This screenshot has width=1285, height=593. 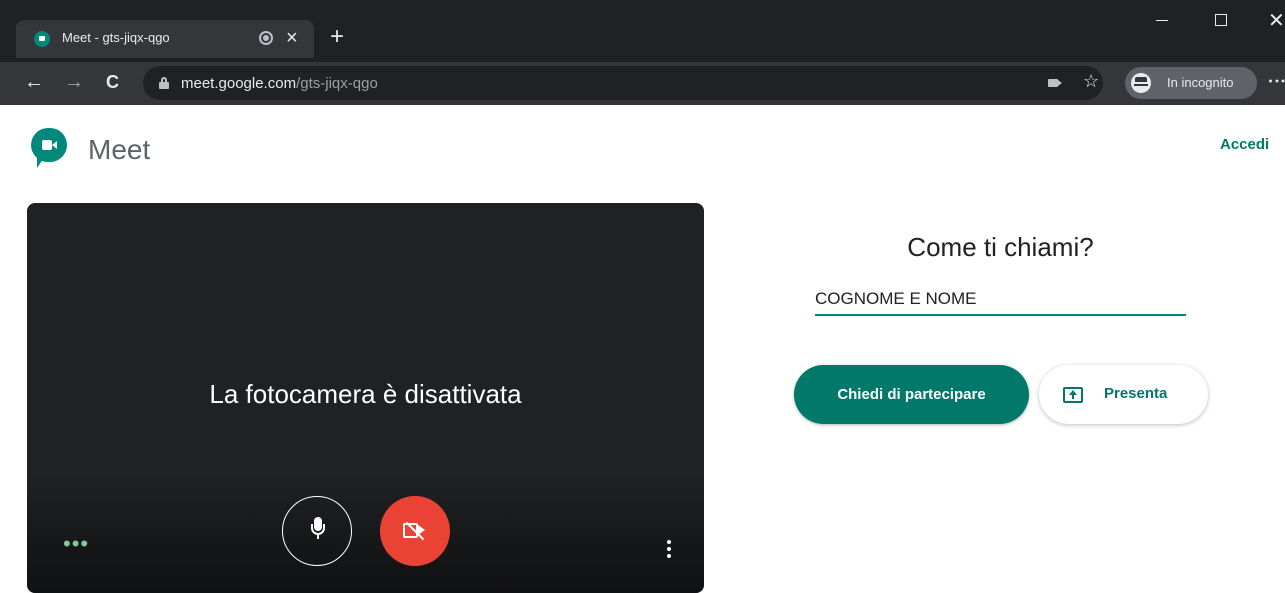 What do you see at coordinates (1091, 81) in the screenshot?
I see `bookmark-star-icon: ☆` at bounding box center [1091, 81].